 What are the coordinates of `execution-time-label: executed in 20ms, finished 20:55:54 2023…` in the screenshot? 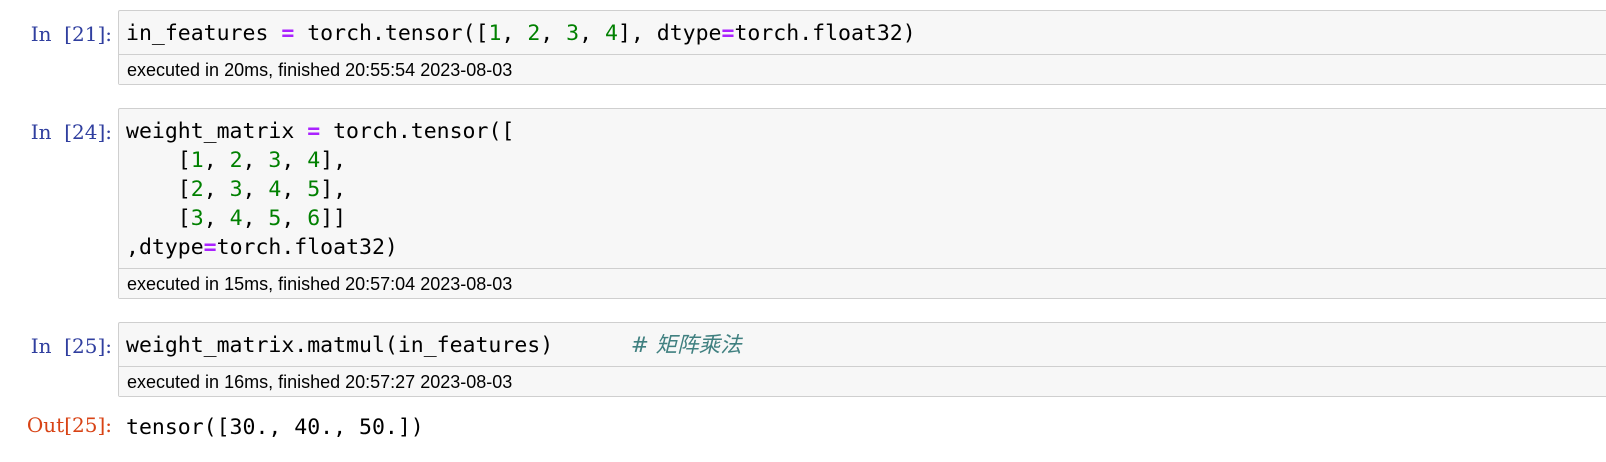 It's located at (862, 69).